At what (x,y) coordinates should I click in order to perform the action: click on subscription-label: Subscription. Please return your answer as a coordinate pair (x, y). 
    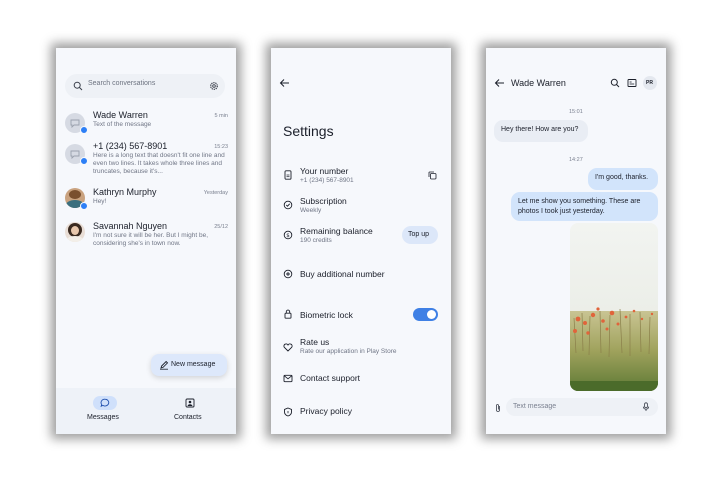
    Looking at the image, I should click on (323, 201).